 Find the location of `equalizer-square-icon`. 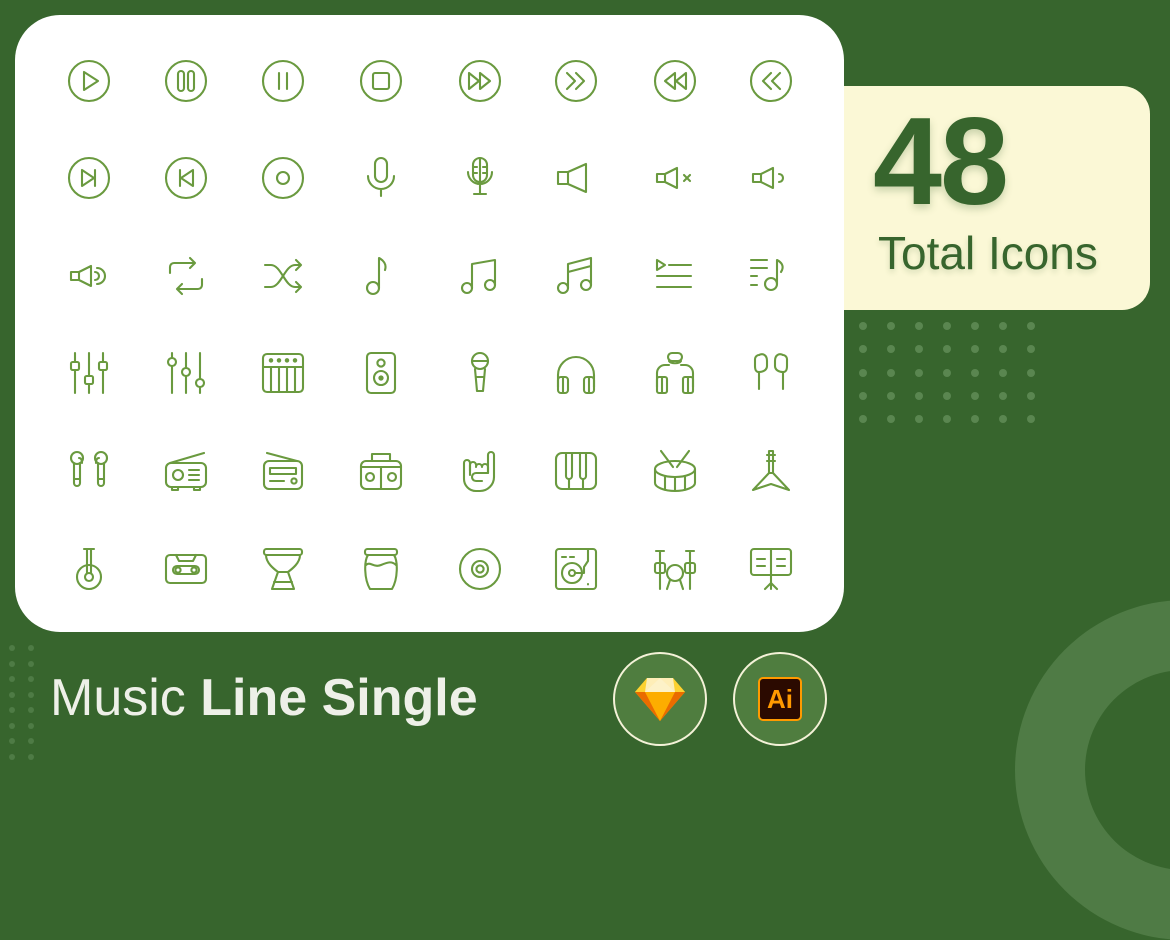

equalizer-square-icon is located at coordinates (89, 373).